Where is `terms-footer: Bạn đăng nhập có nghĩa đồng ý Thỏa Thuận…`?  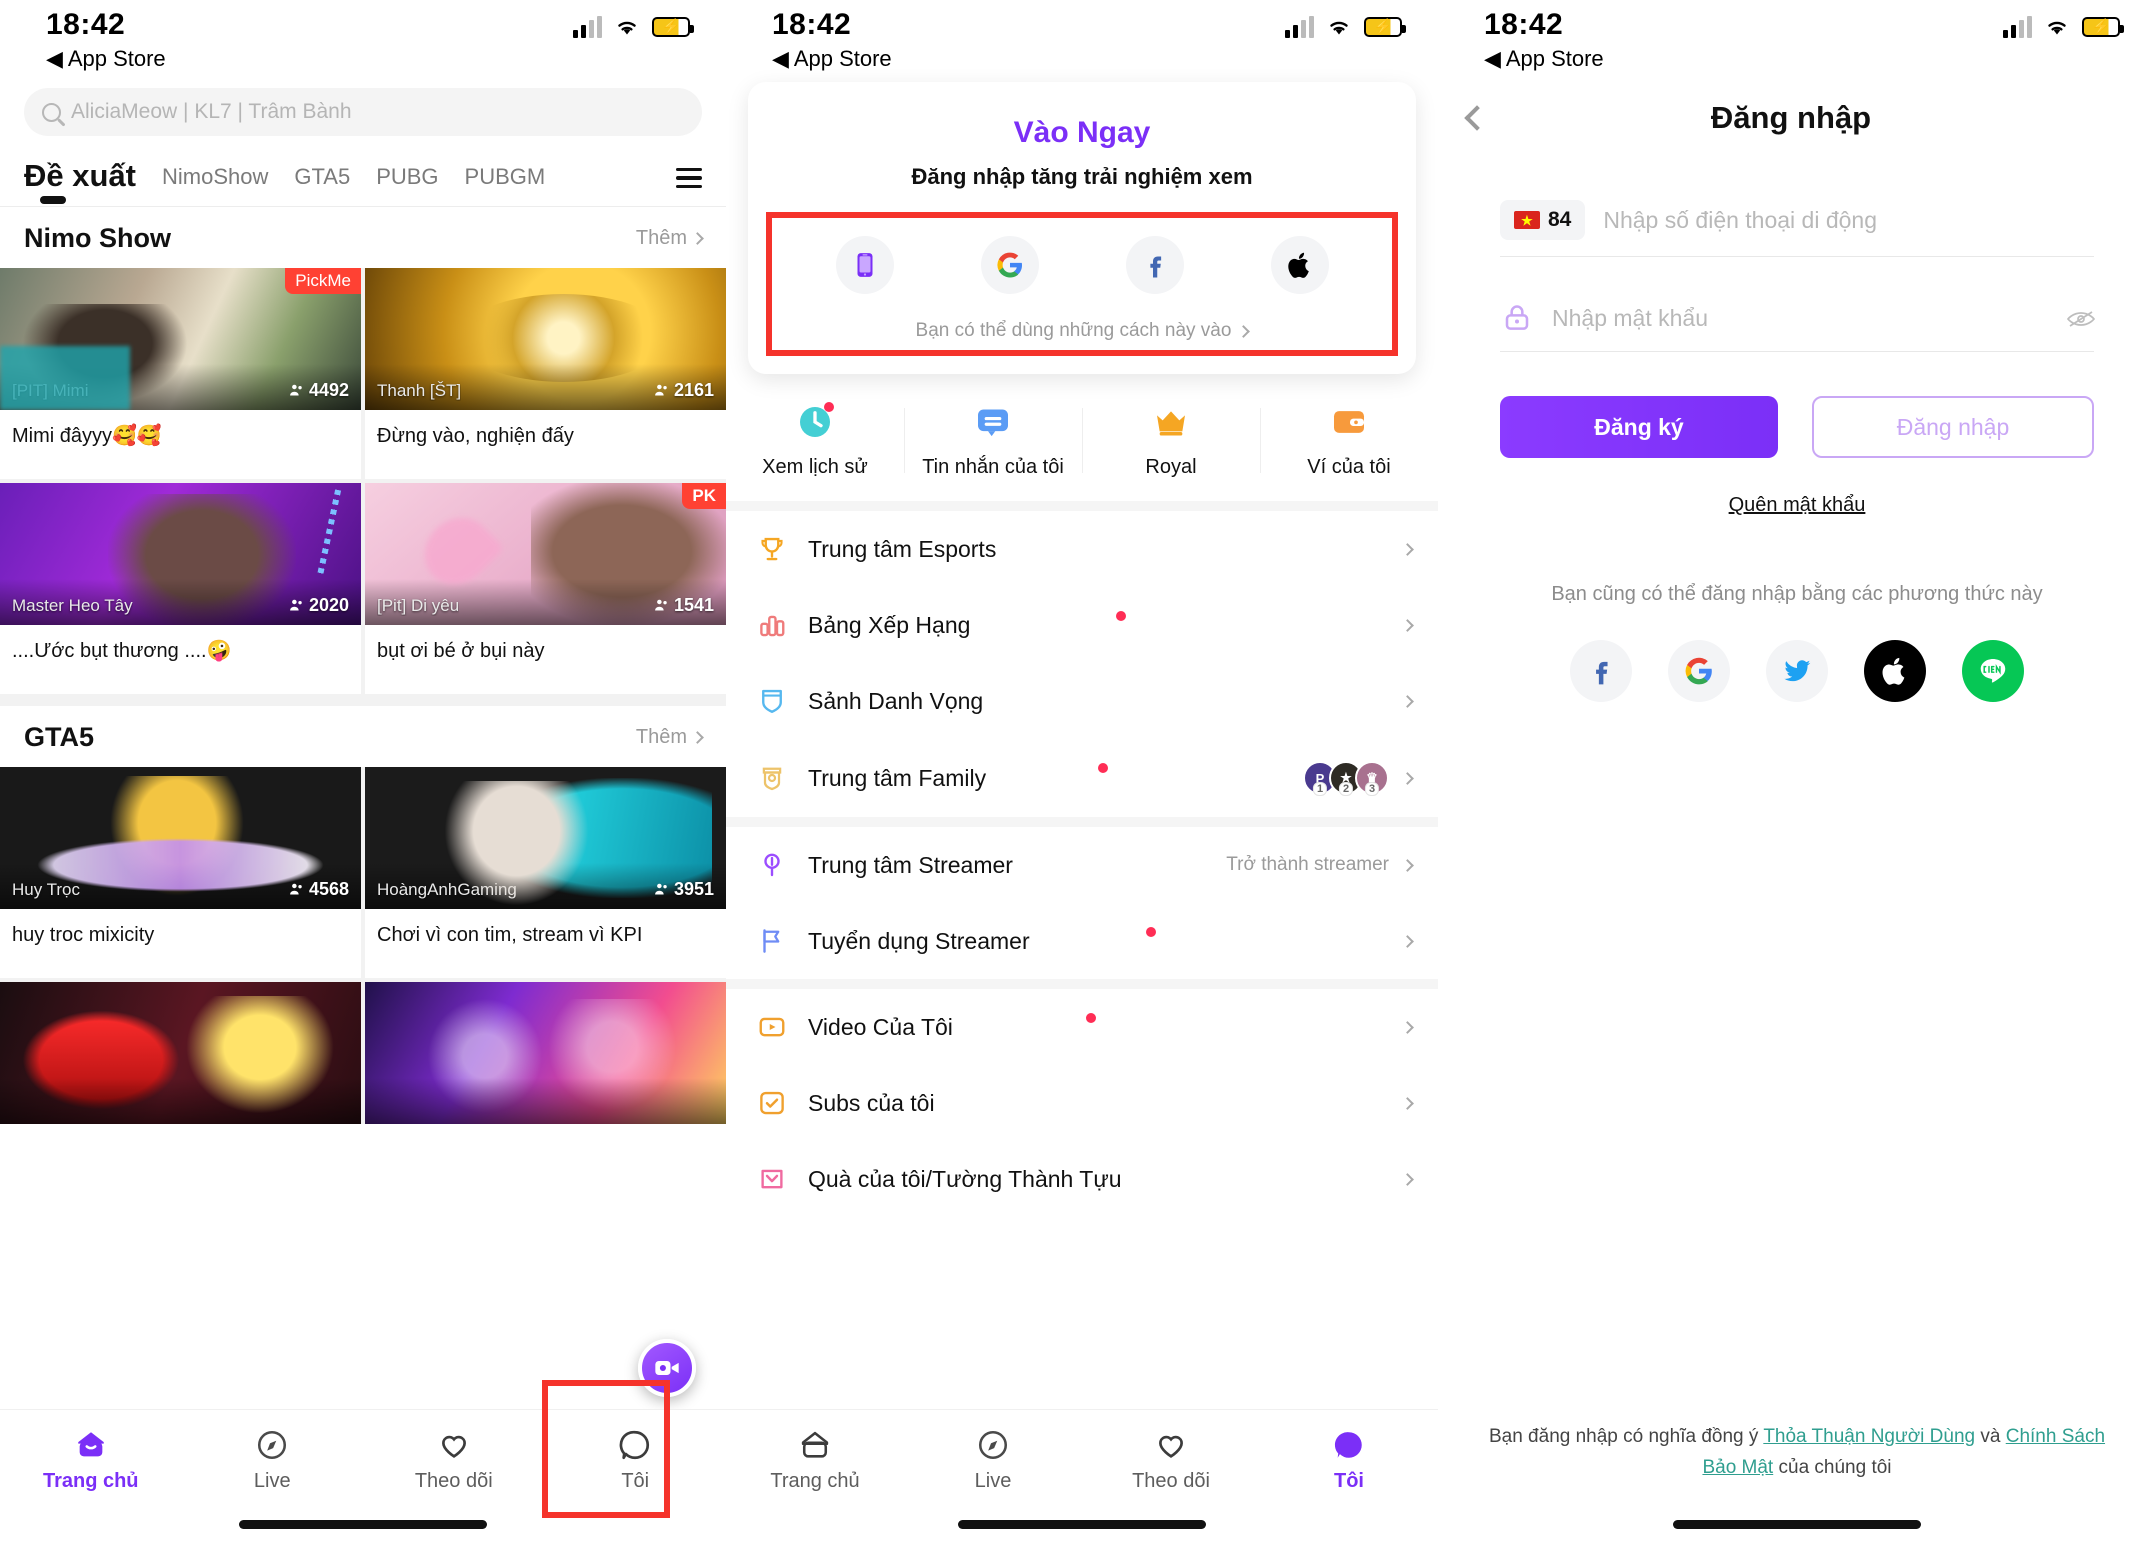 terms-footer: Bạn đăng nhập có nghĩa đồng ý Thỏa Thuận… is located at coordinates (1797, 1452).